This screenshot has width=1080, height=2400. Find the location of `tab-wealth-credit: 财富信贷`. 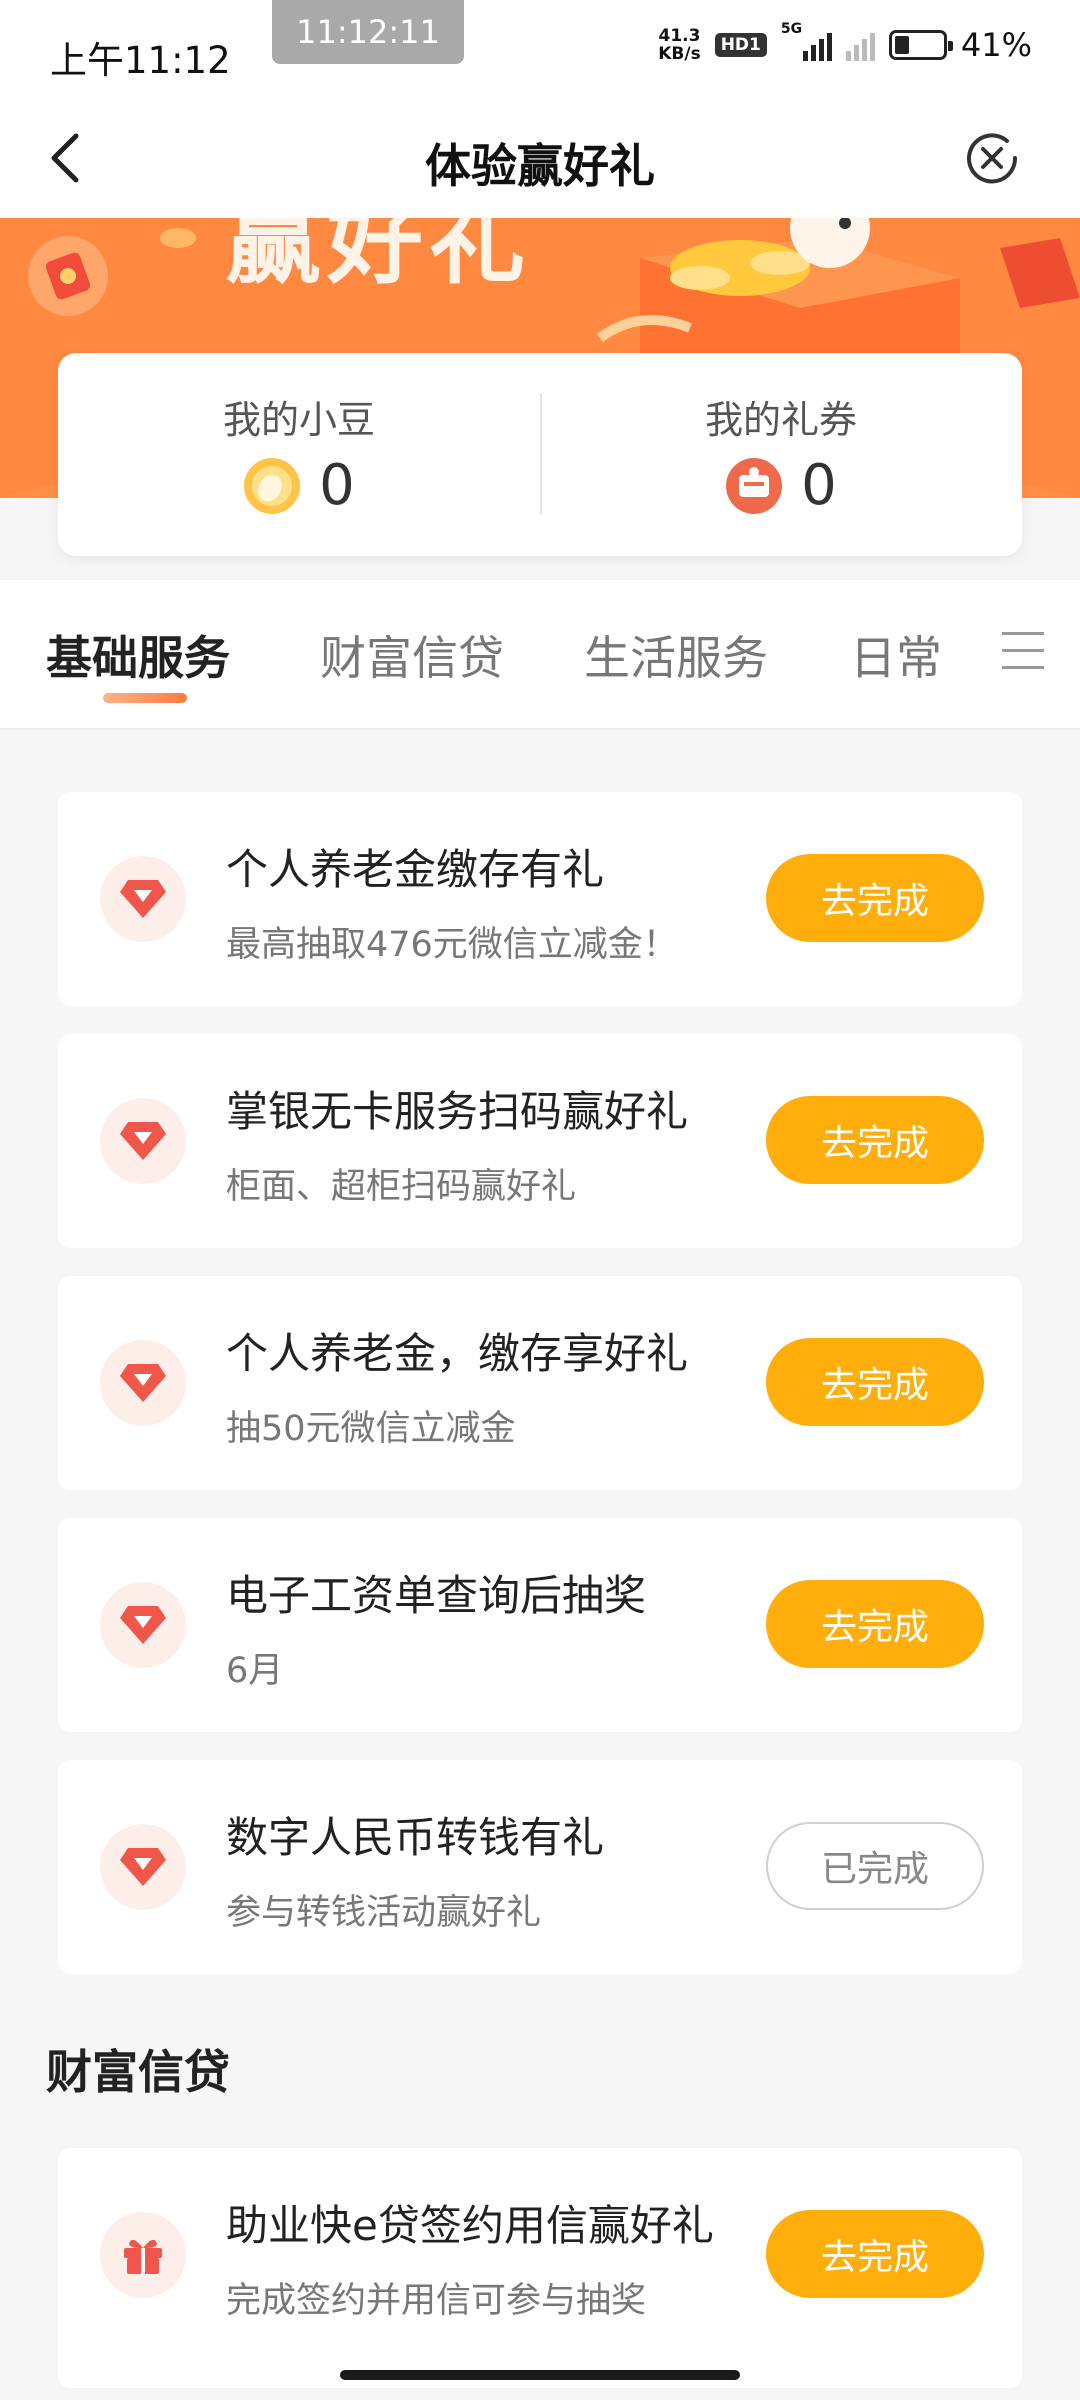

tab-wealth-credit: 财富信贷 is located at coordinates (412, 655).